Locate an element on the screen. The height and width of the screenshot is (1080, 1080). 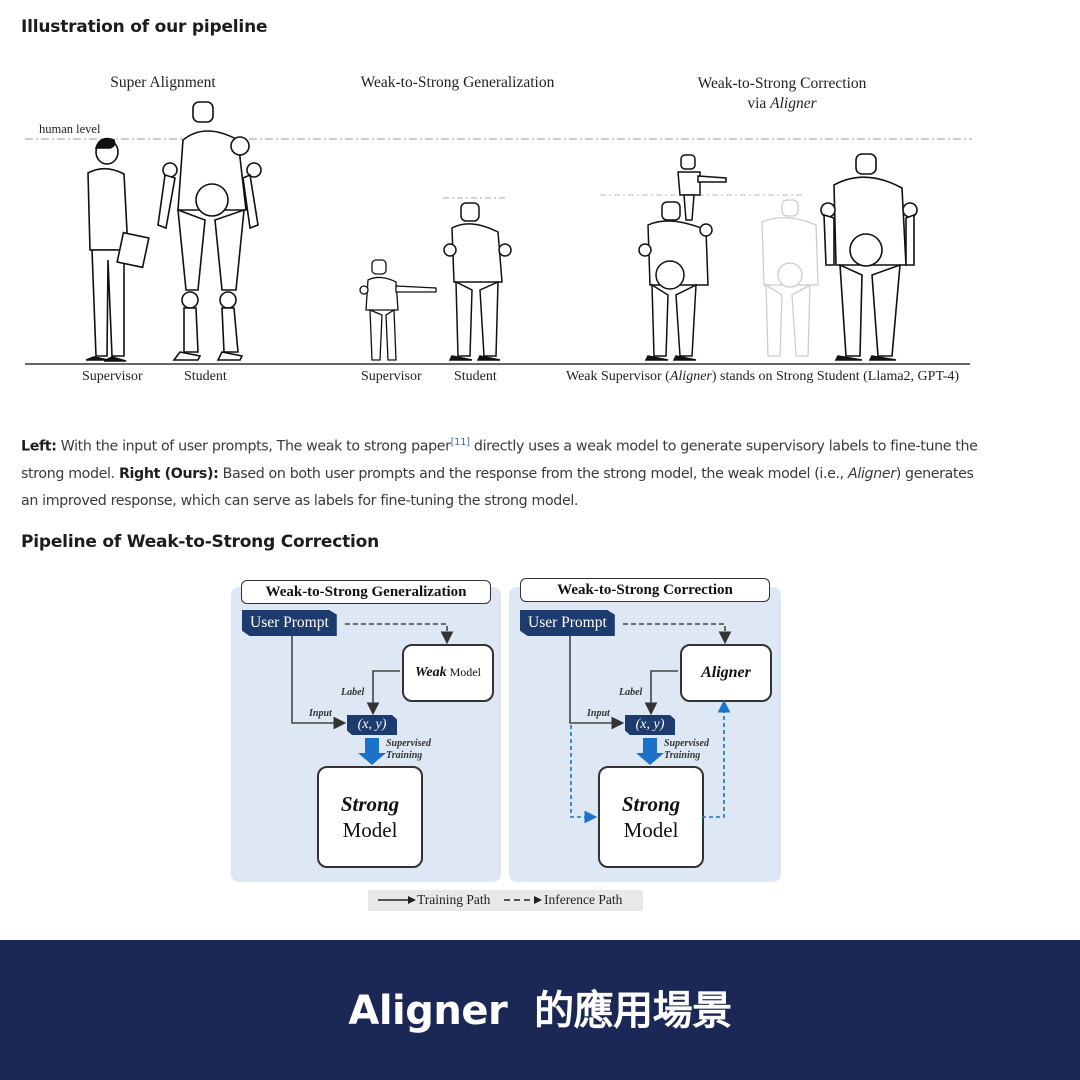
human-supervisor-figure is located at coordinates (117, 249).